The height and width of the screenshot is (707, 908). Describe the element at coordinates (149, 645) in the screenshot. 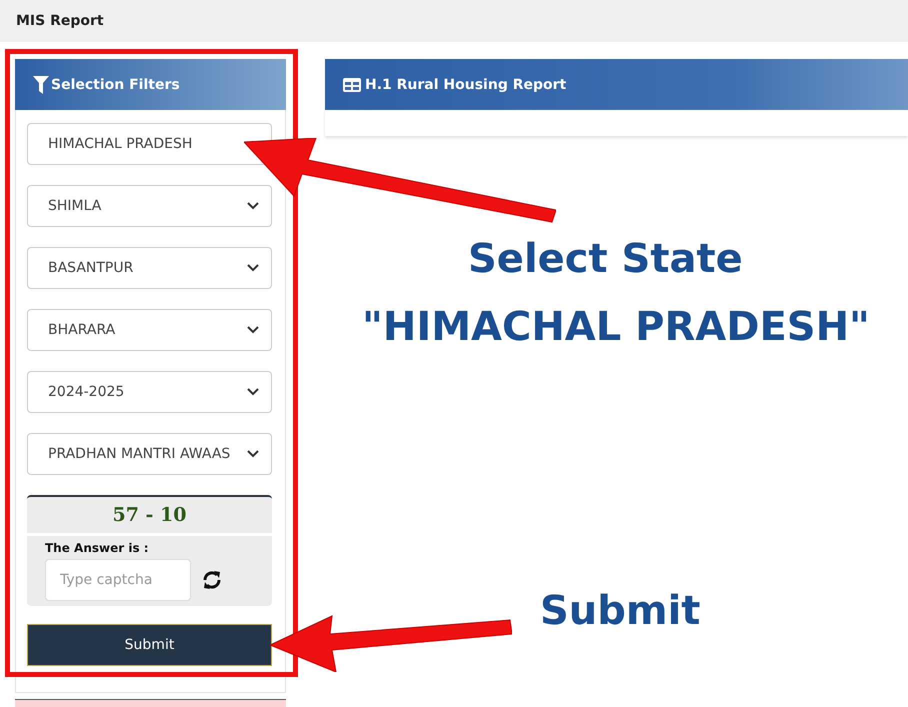

I see `submit-button: Submit` at that location.